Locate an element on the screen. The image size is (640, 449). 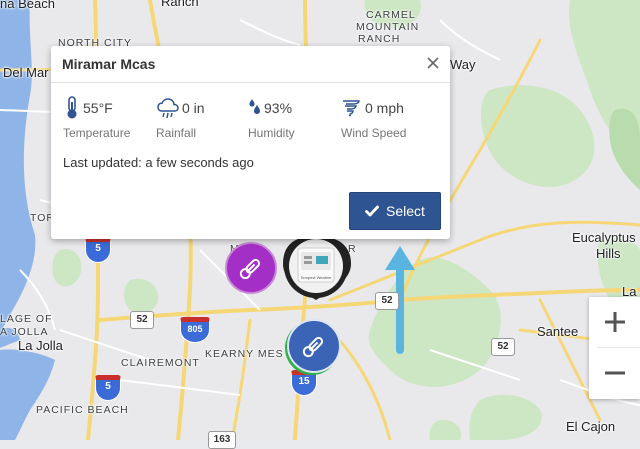
wind-icon is located at coordinates (351, 108).